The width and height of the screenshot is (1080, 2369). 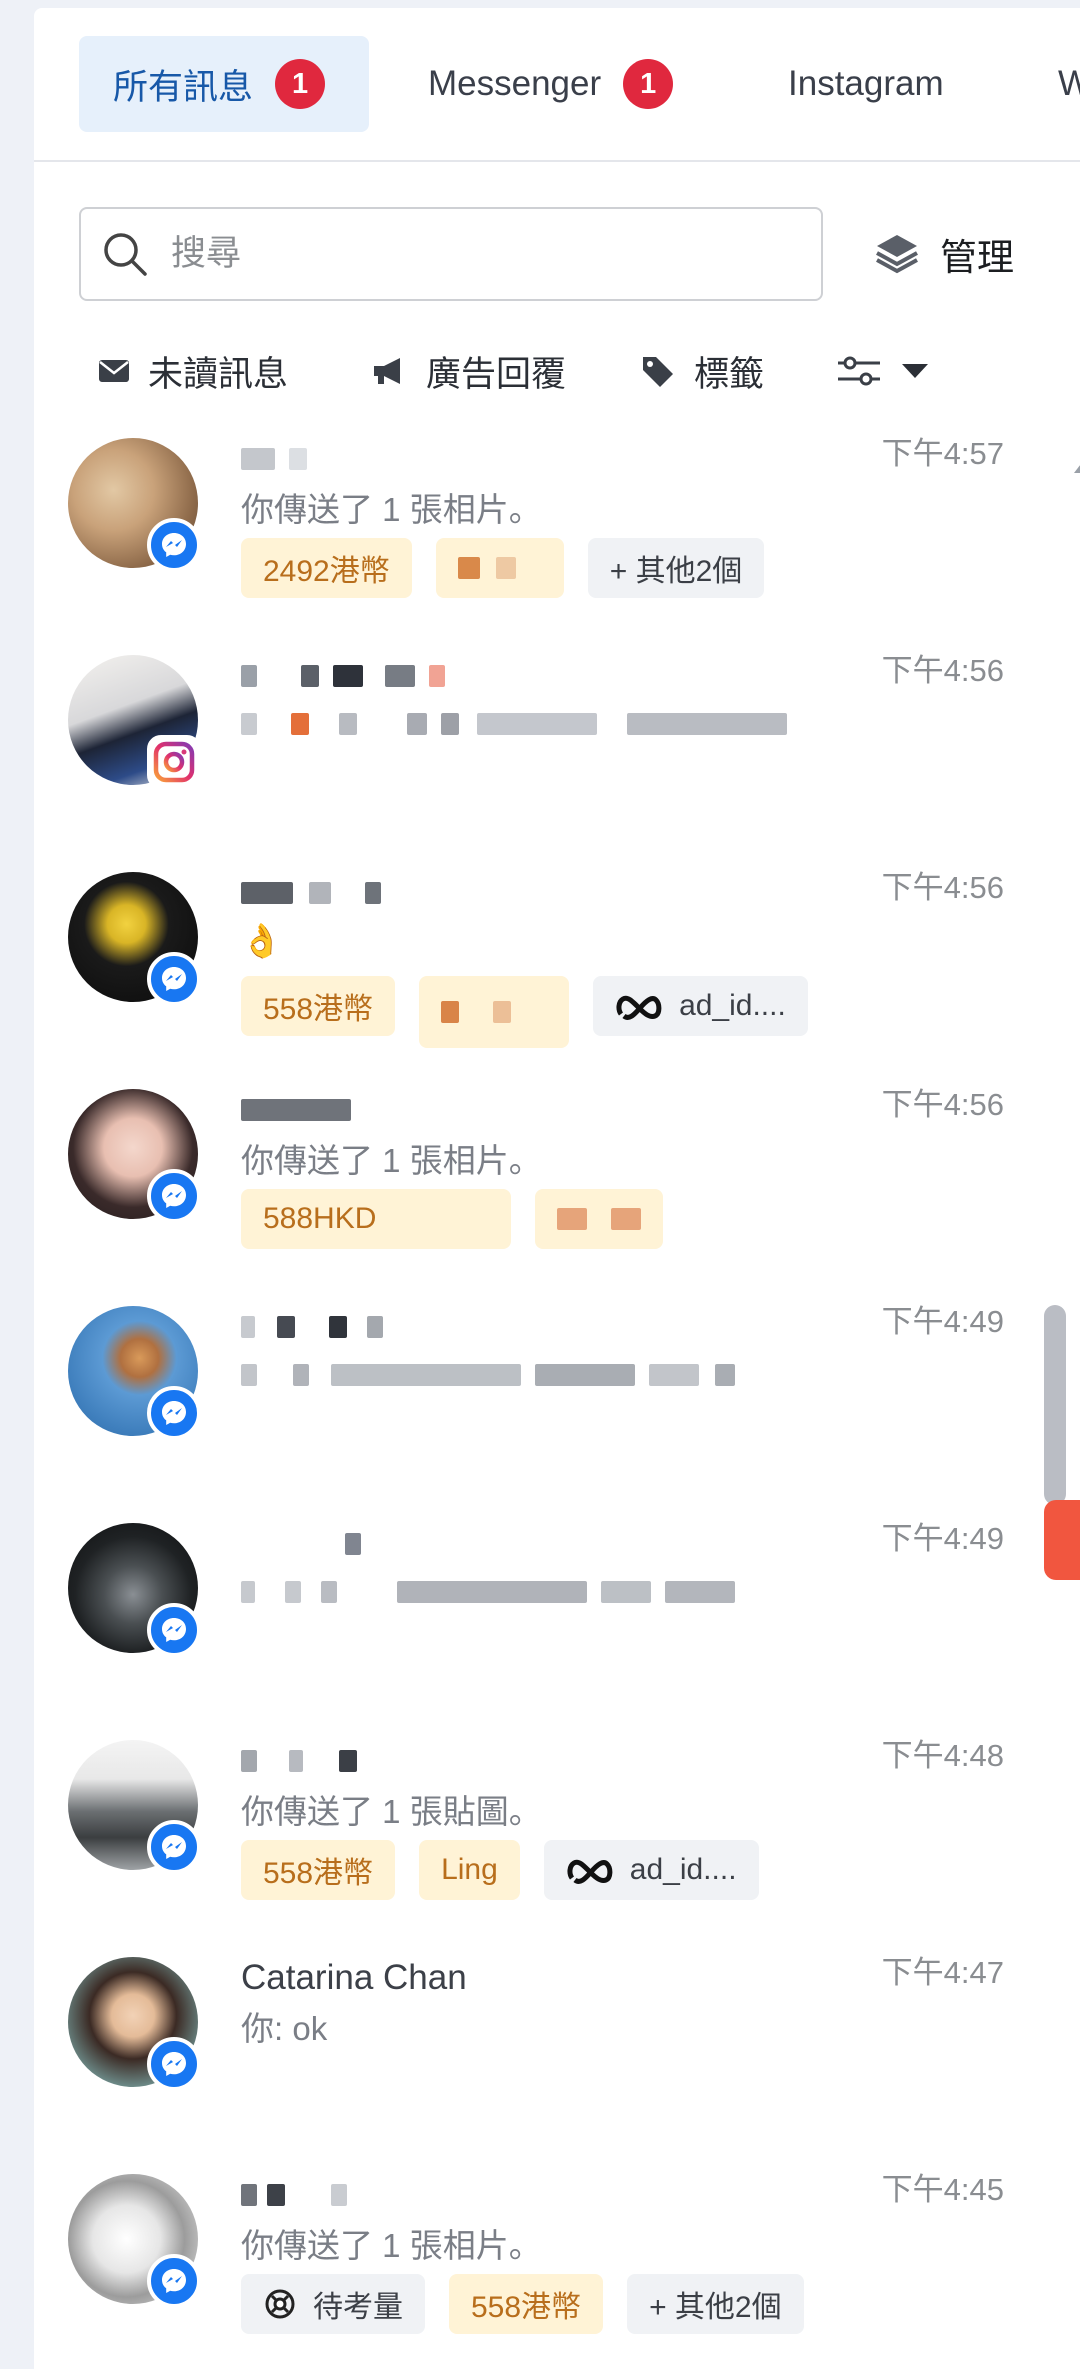 I want to click on filter-bar: 未讀訊息 廣告回覆 標籤, so click(x=557, y=371).